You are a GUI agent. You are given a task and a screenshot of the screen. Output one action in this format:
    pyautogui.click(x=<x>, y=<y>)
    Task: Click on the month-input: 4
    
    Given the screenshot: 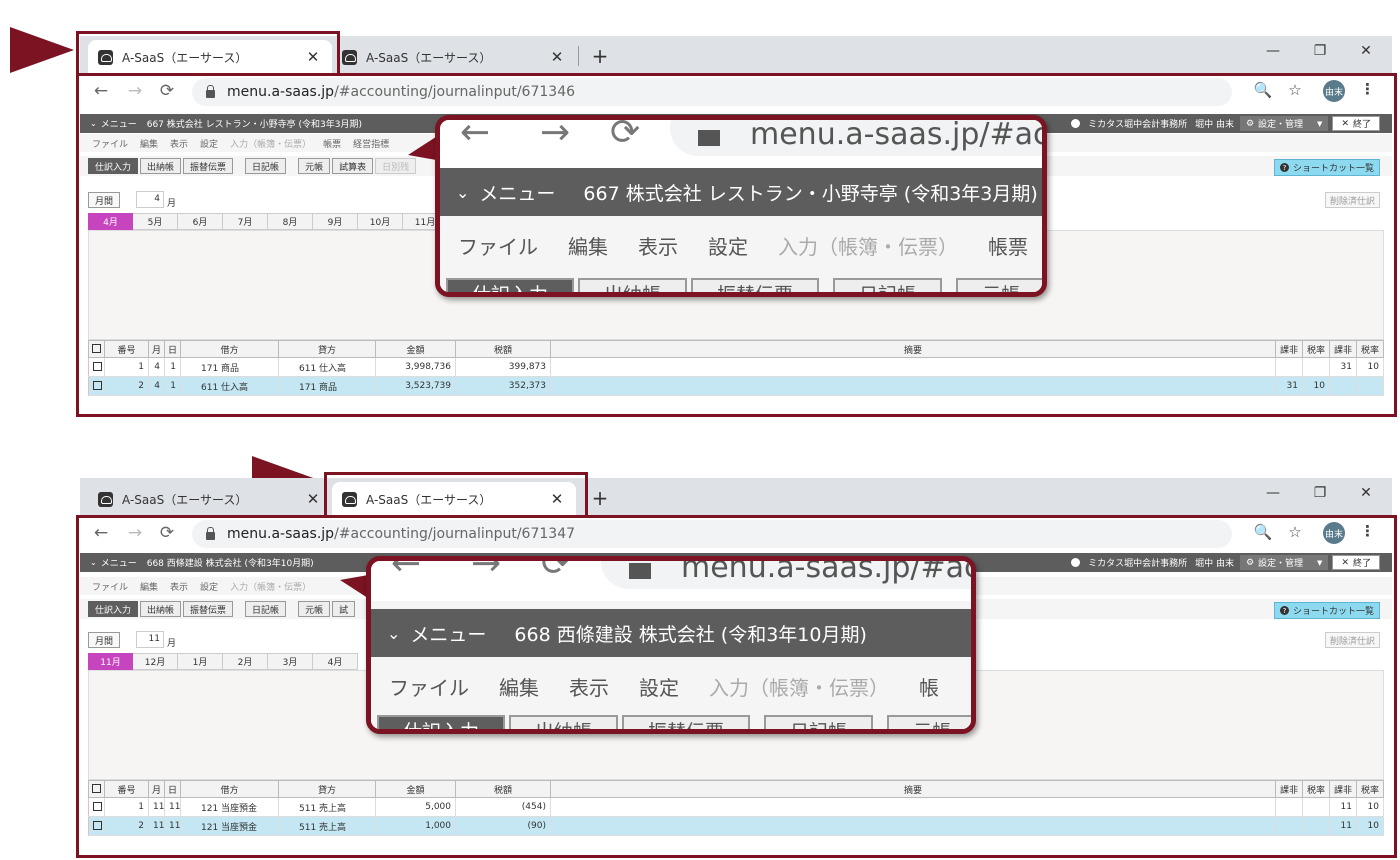 What is the action you would take?
    pyautogui.click(x=150, y=199)
    